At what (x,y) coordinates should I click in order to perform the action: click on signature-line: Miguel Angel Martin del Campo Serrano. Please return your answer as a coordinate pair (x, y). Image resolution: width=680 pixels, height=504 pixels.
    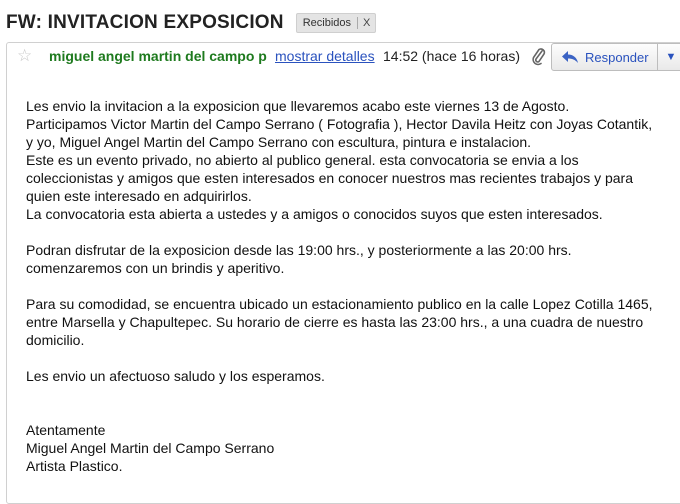
    Looking at the image, I should click on (150, 448).